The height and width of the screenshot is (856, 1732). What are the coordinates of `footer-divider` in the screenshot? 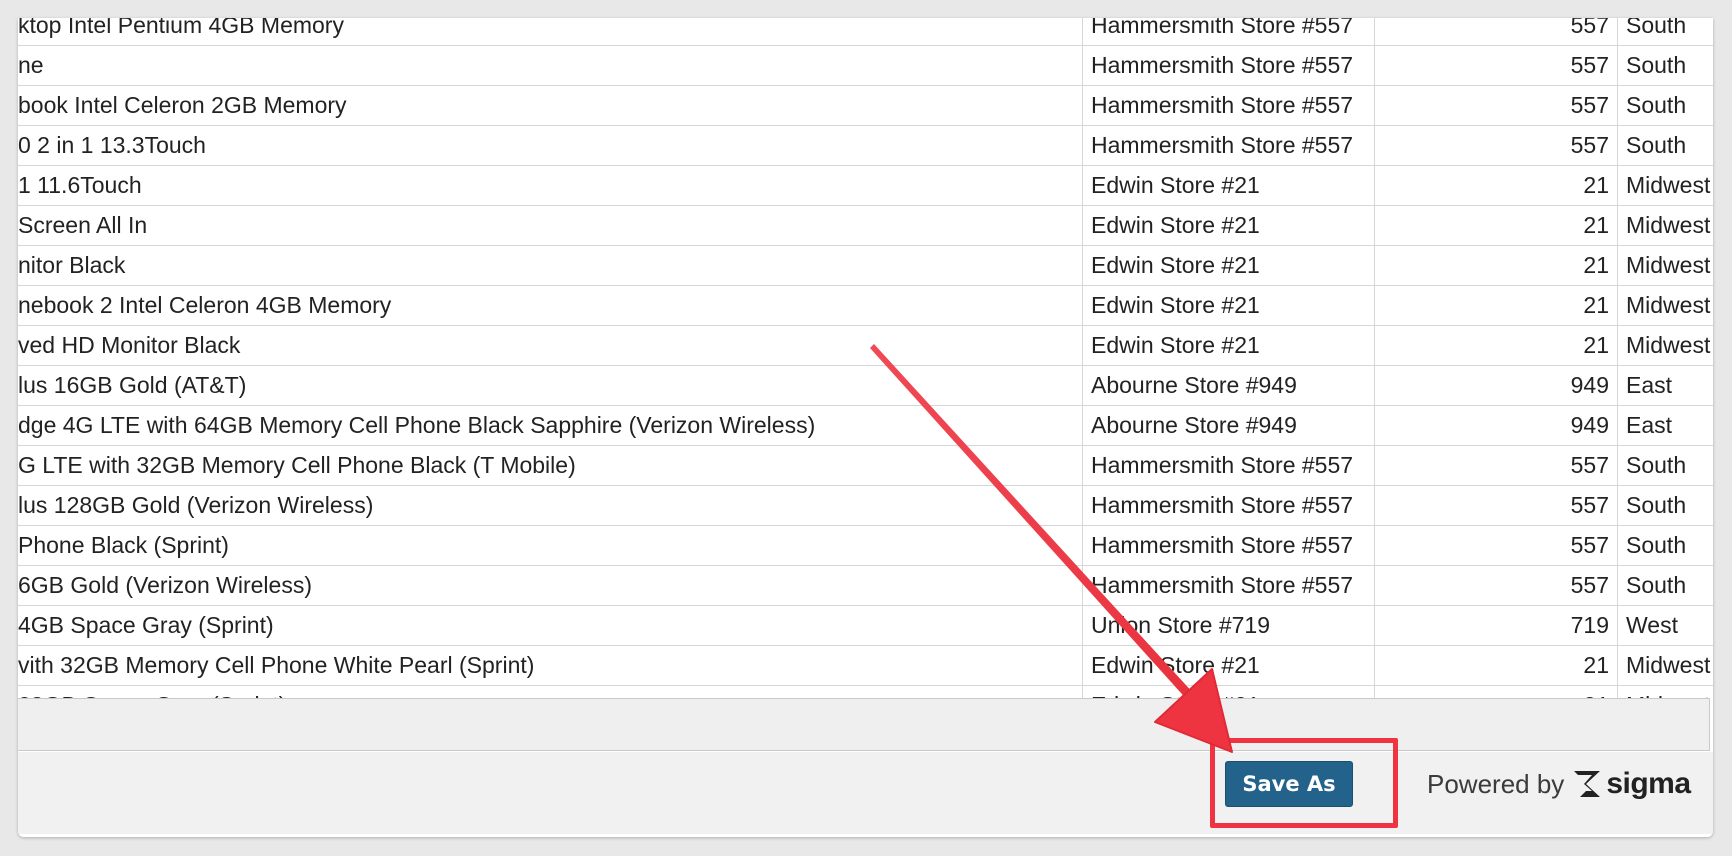 It's located at (865, 835).